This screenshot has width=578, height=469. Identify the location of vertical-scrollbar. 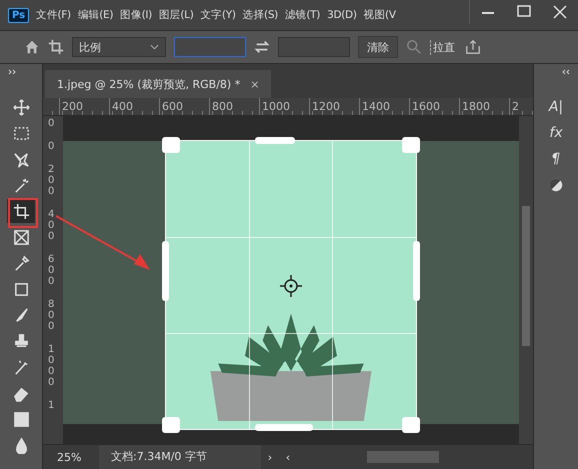
(526, 280).